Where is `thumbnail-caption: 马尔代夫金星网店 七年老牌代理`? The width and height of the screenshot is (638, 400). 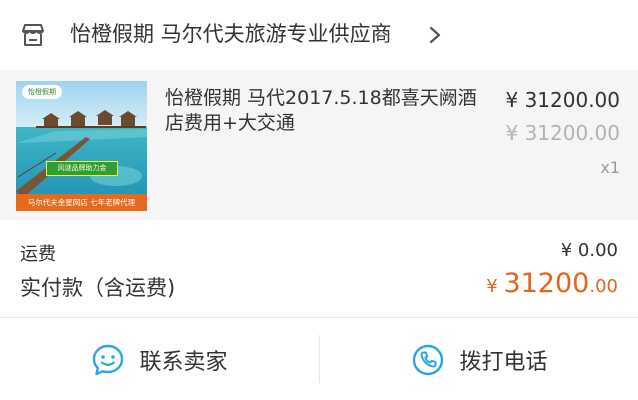 thumbnail-caption: 马尔代夫金星网店 七年老牌代理 is located at coordinates (81, 202).